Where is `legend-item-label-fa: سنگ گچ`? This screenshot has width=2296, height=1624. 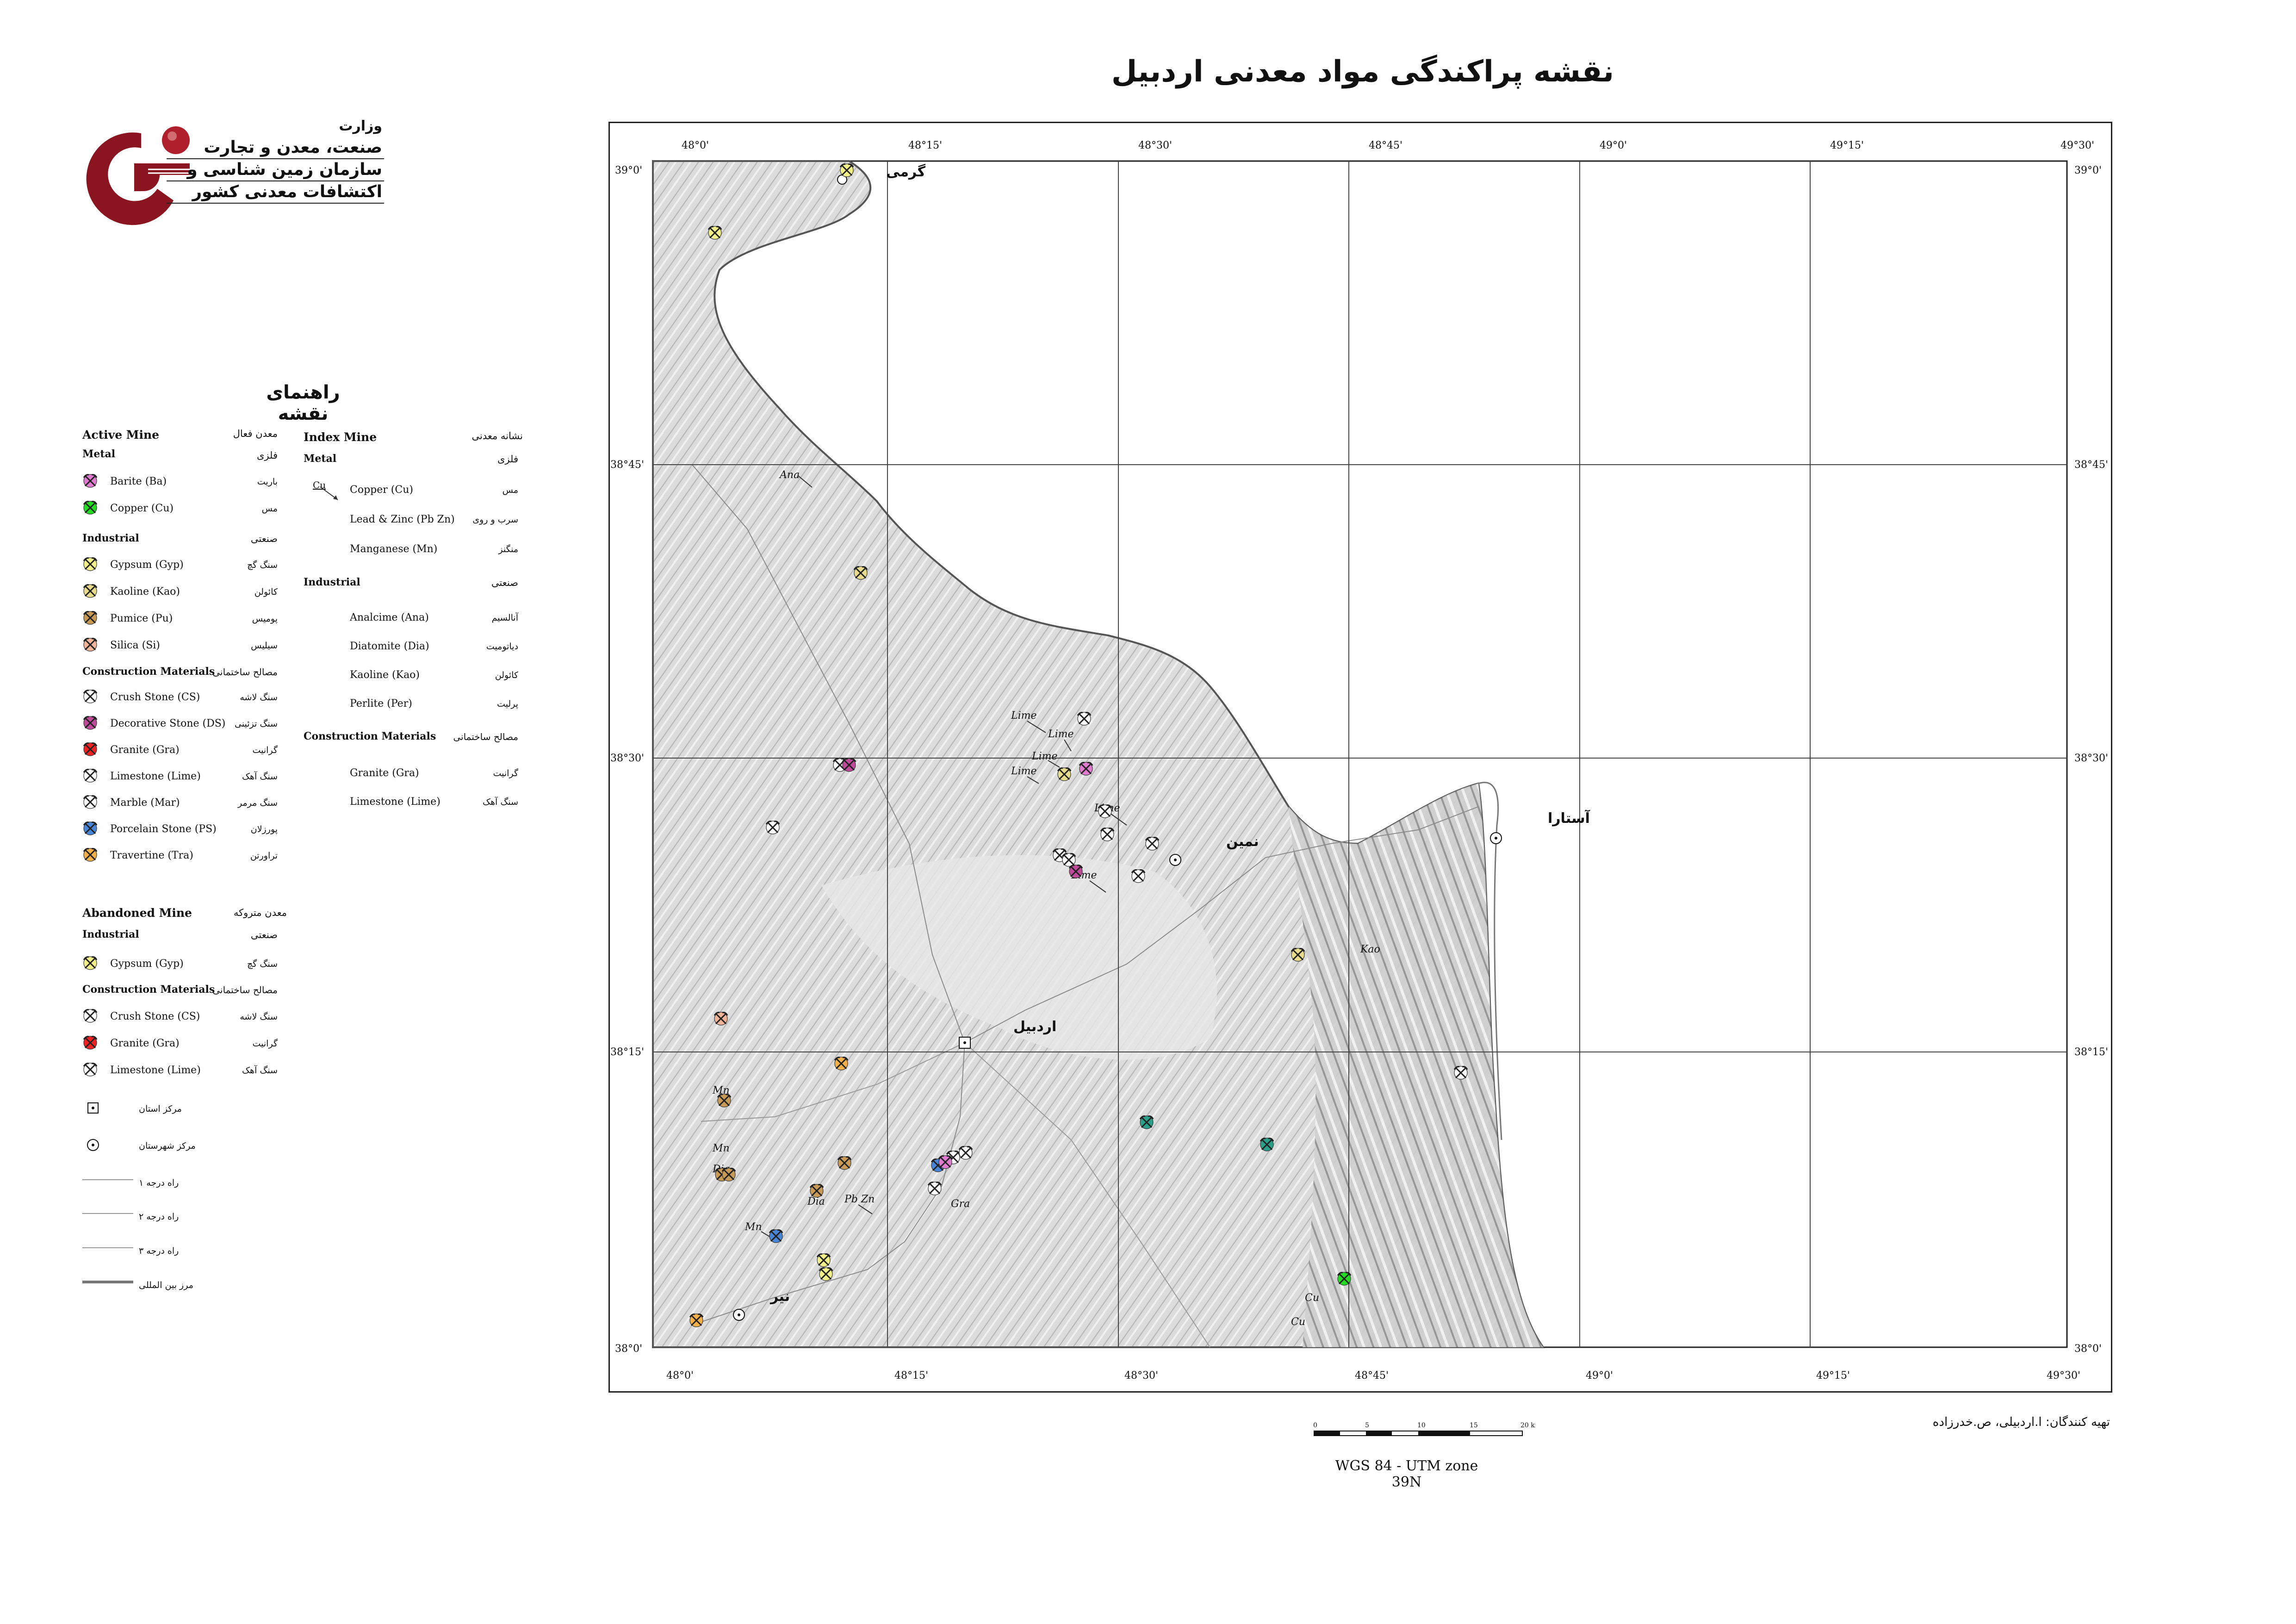
legend-item-label-fa: سنگ گچ is located at coordinates (263, 964).